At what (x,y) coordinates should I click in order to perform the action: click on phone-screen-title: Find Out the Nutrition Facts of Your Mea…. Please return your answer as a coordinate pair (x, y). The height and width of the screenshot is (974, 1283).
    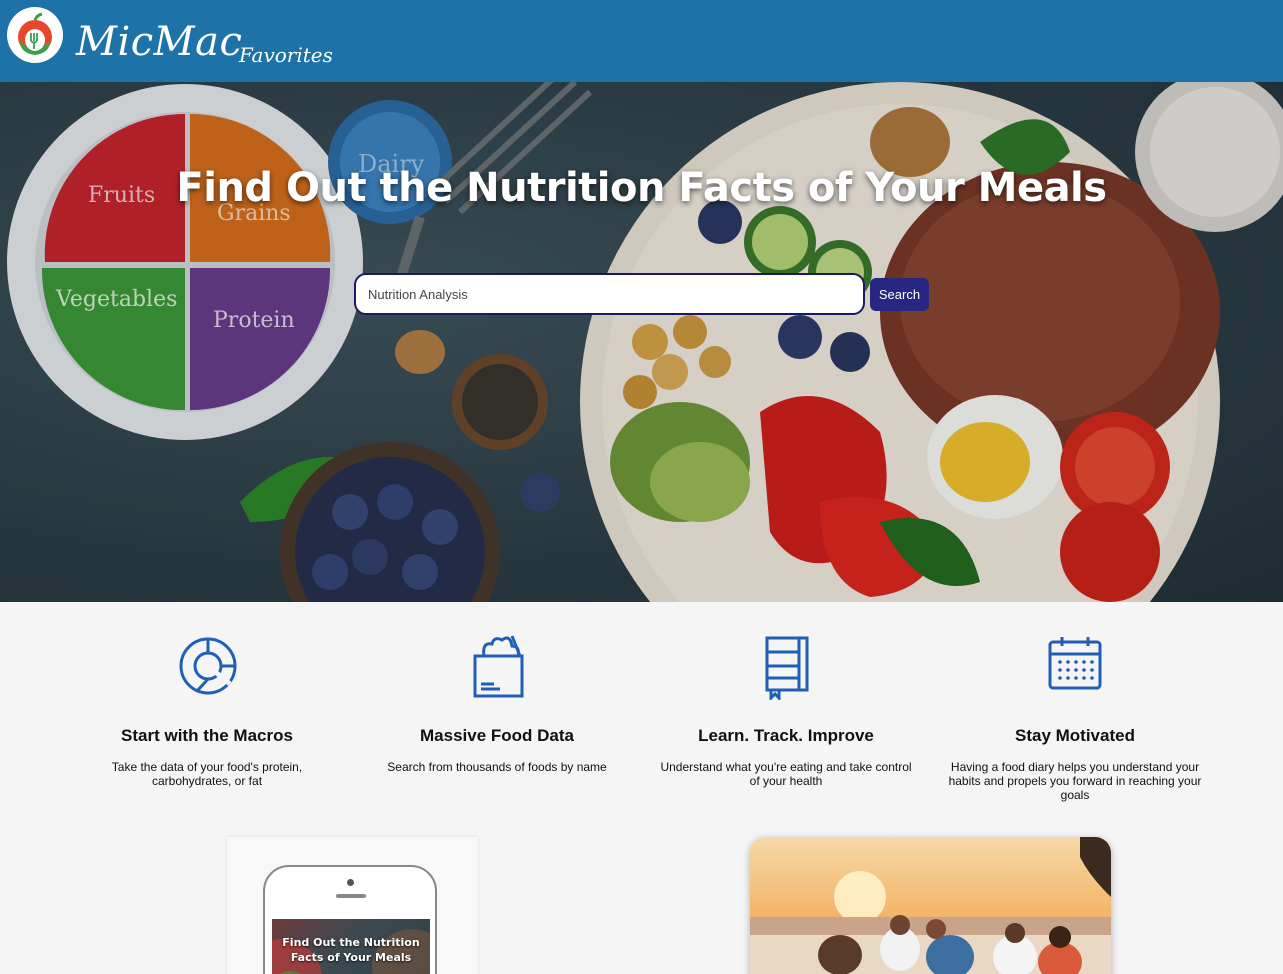
    Looking at the image, I should click on (351, 950).